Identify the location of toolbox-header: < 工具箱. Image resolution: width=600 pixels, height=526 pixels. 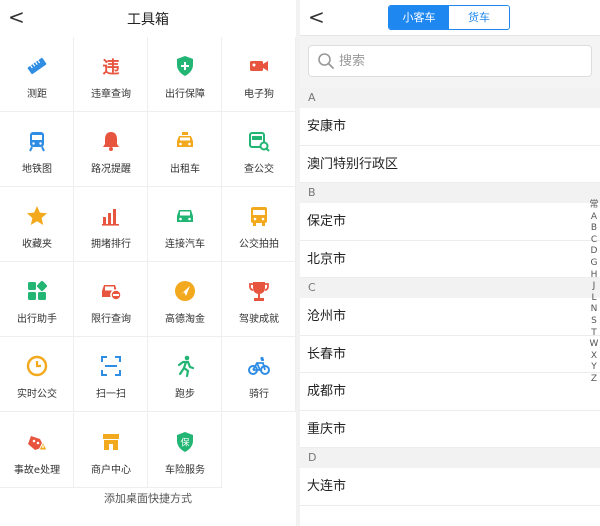
(148, 18).